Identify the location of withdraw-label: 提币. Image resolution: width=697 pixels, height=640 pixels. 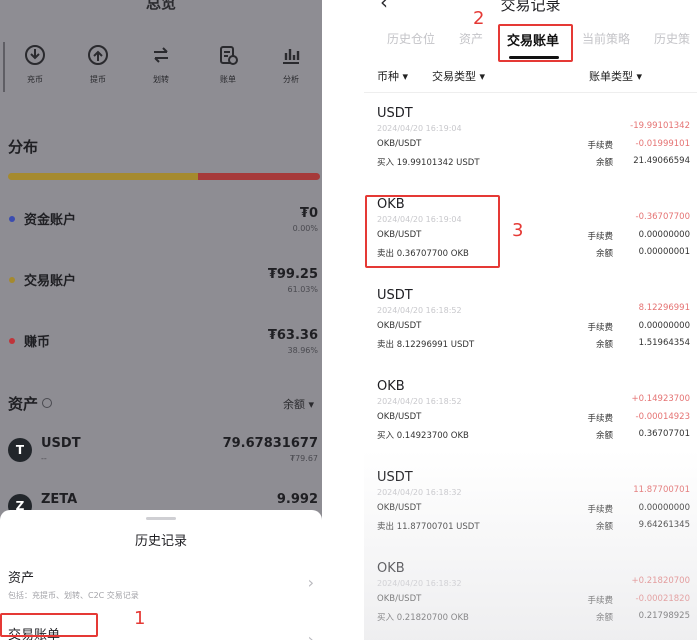
(98, 79).